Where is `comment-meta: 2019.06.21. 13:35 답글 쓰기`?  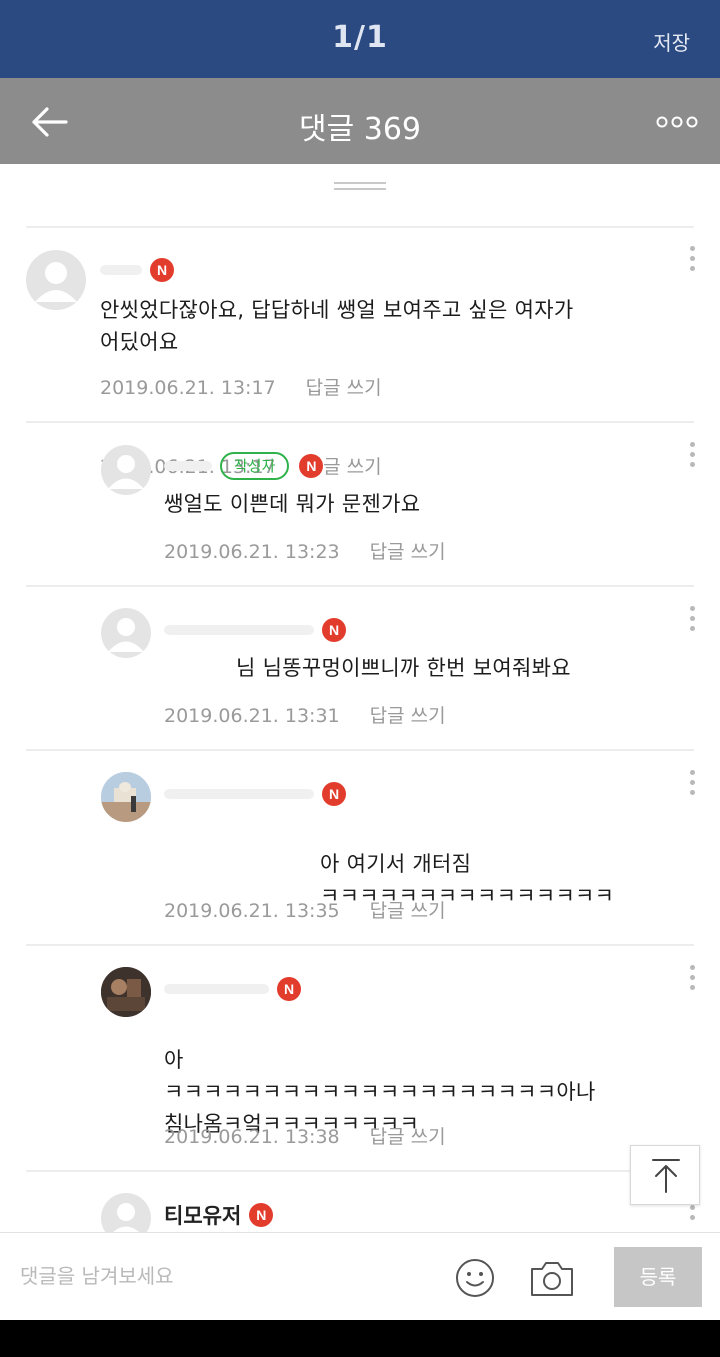
comment-meta: 2019.06.21. 13:35 답글 쓰기 is located at coordinates (305, 909).